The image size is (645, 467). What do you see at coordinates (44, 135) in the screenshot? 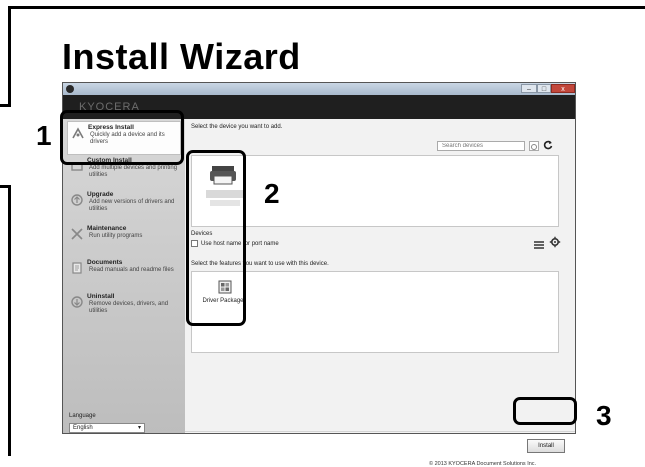
I see `callout-number-1: 1` at bounding box center [44, 135].